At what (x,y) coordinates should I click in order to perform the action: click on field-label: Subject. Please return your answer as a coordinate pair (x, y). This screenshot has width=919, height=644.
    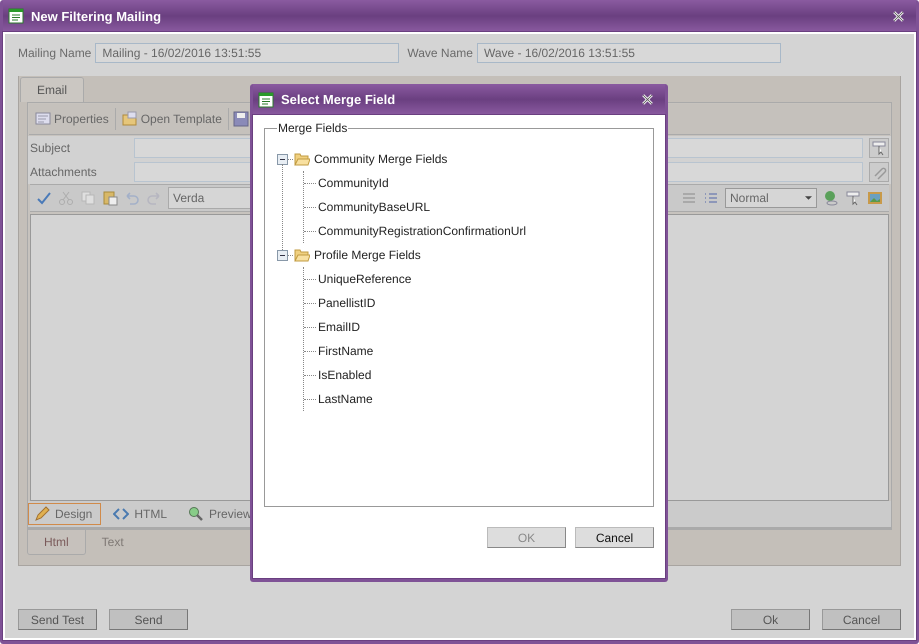
    Looking at the image, I should click on (51, 148).